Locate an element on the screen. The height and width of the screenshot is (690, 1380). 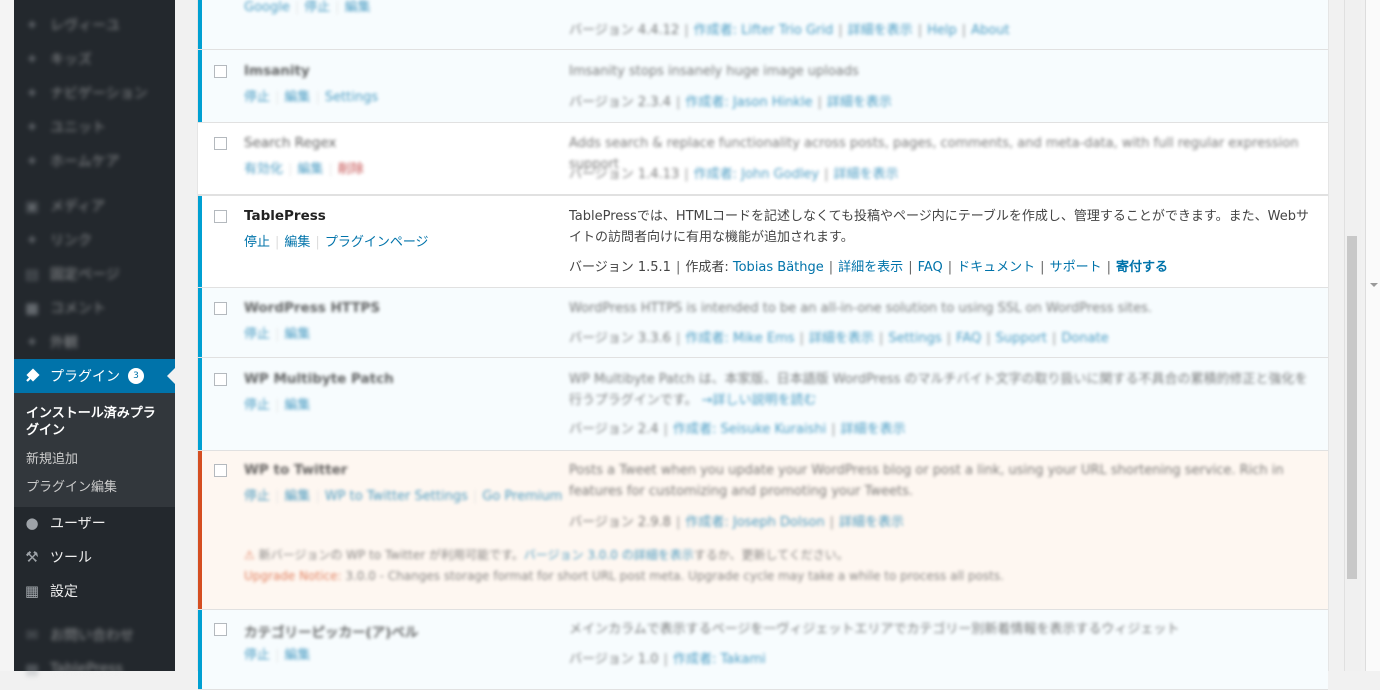
link-icon: ✦ is located at coordinates (32, 240).